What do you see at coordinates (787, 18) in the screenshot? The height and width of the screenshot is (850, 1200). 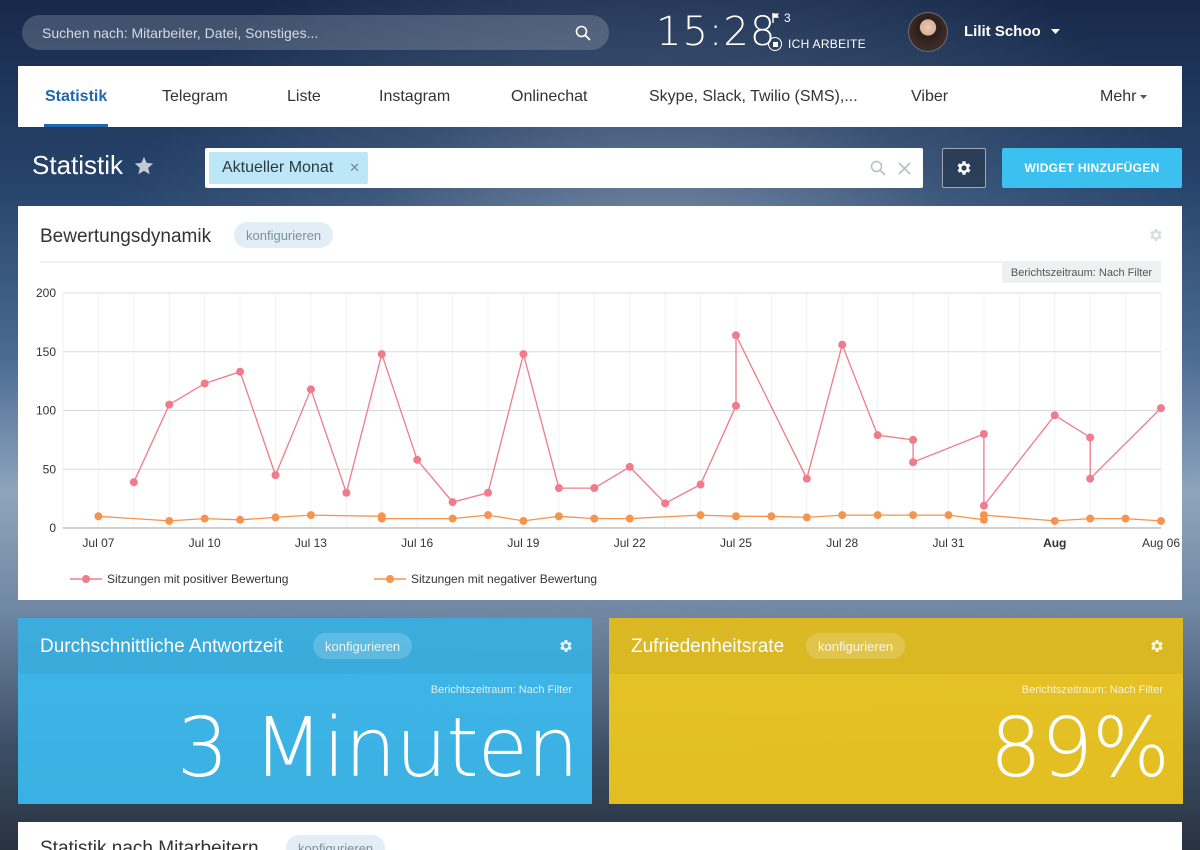 I see `flag-count-value: 3` at bounding box center [787, 18].